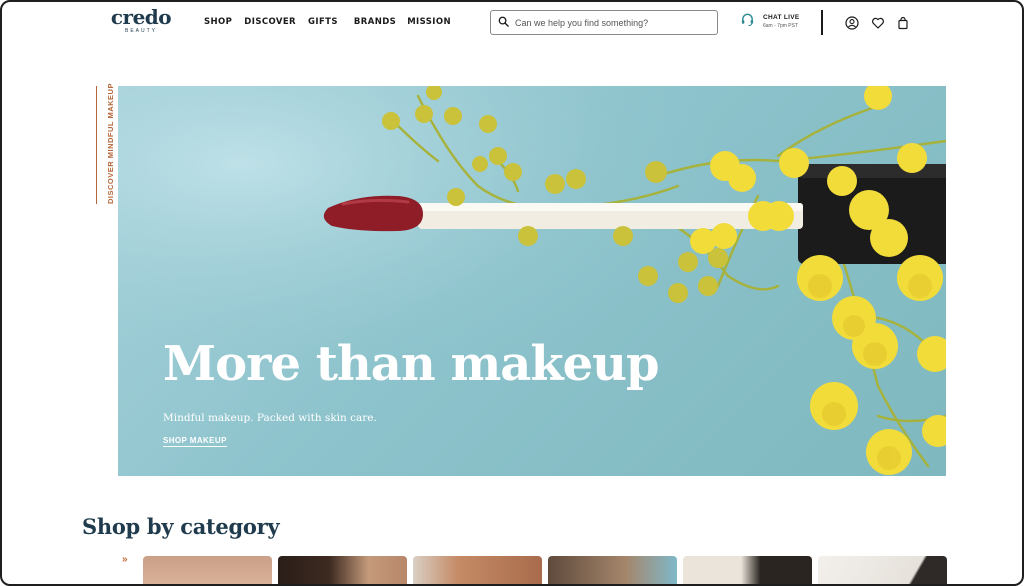  Describe the element at coordinates (195, 441) in the screenshot. I see `shop-makeup-link: SHOP MAKEUP` at that location.